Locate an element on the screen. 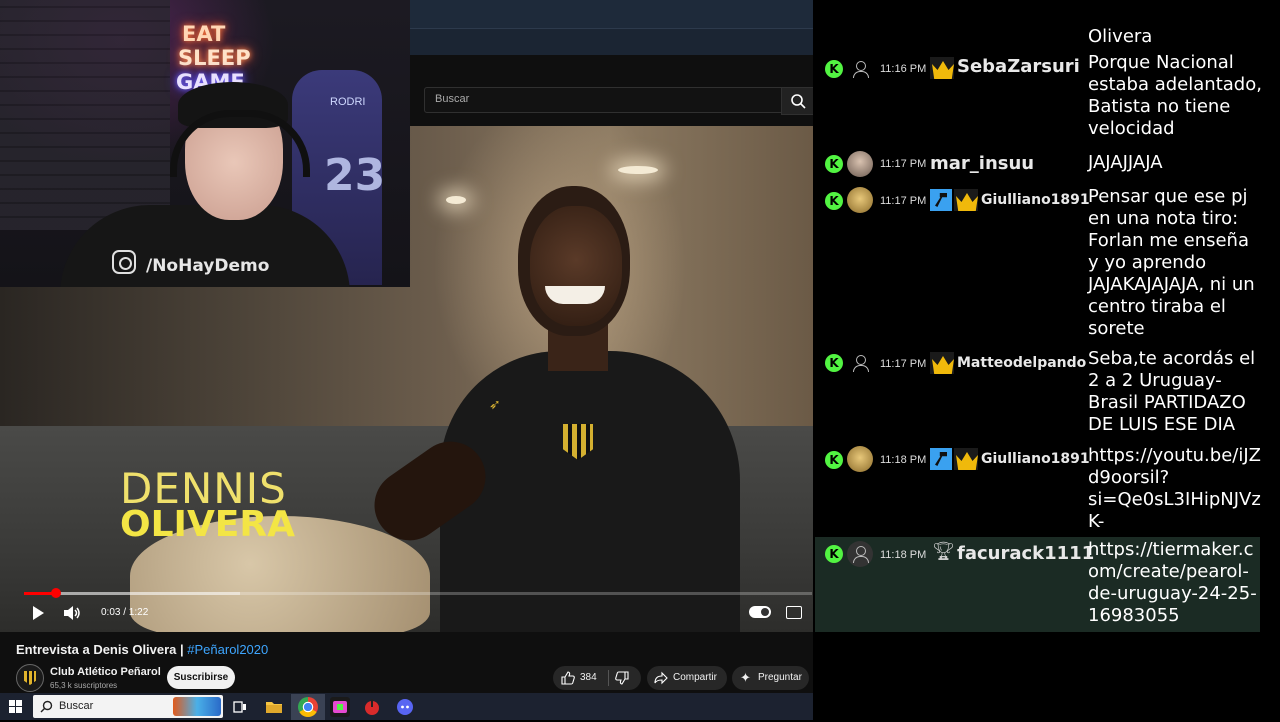  channel-avatar is located at coordinates (30, 678).